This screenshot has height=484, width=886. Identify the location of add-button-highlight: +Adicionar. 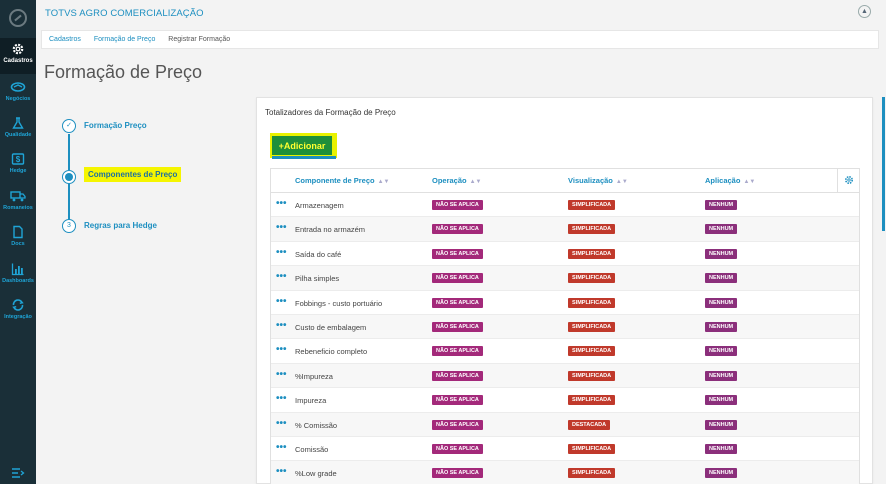
(303, 146).